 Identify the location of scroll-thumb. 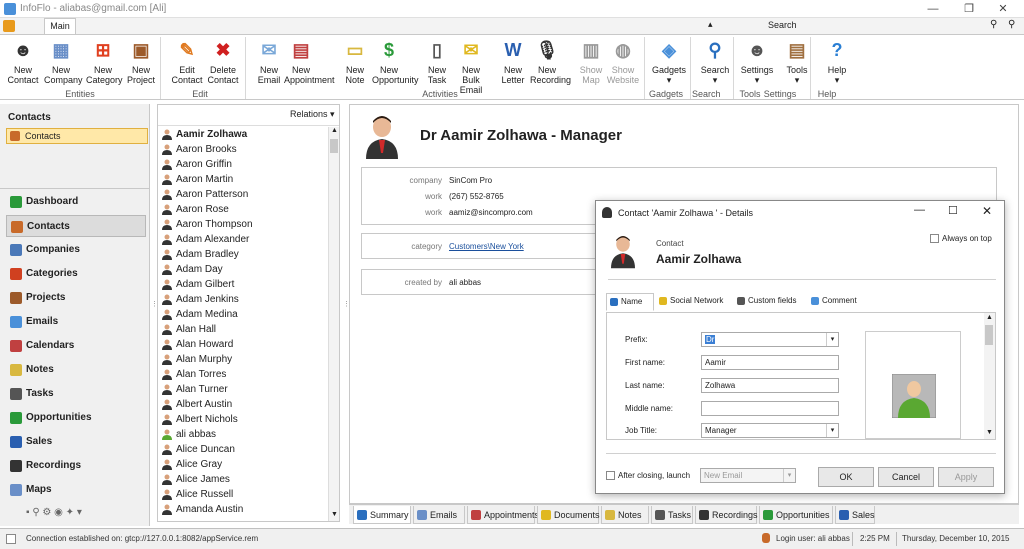
(989, 335).